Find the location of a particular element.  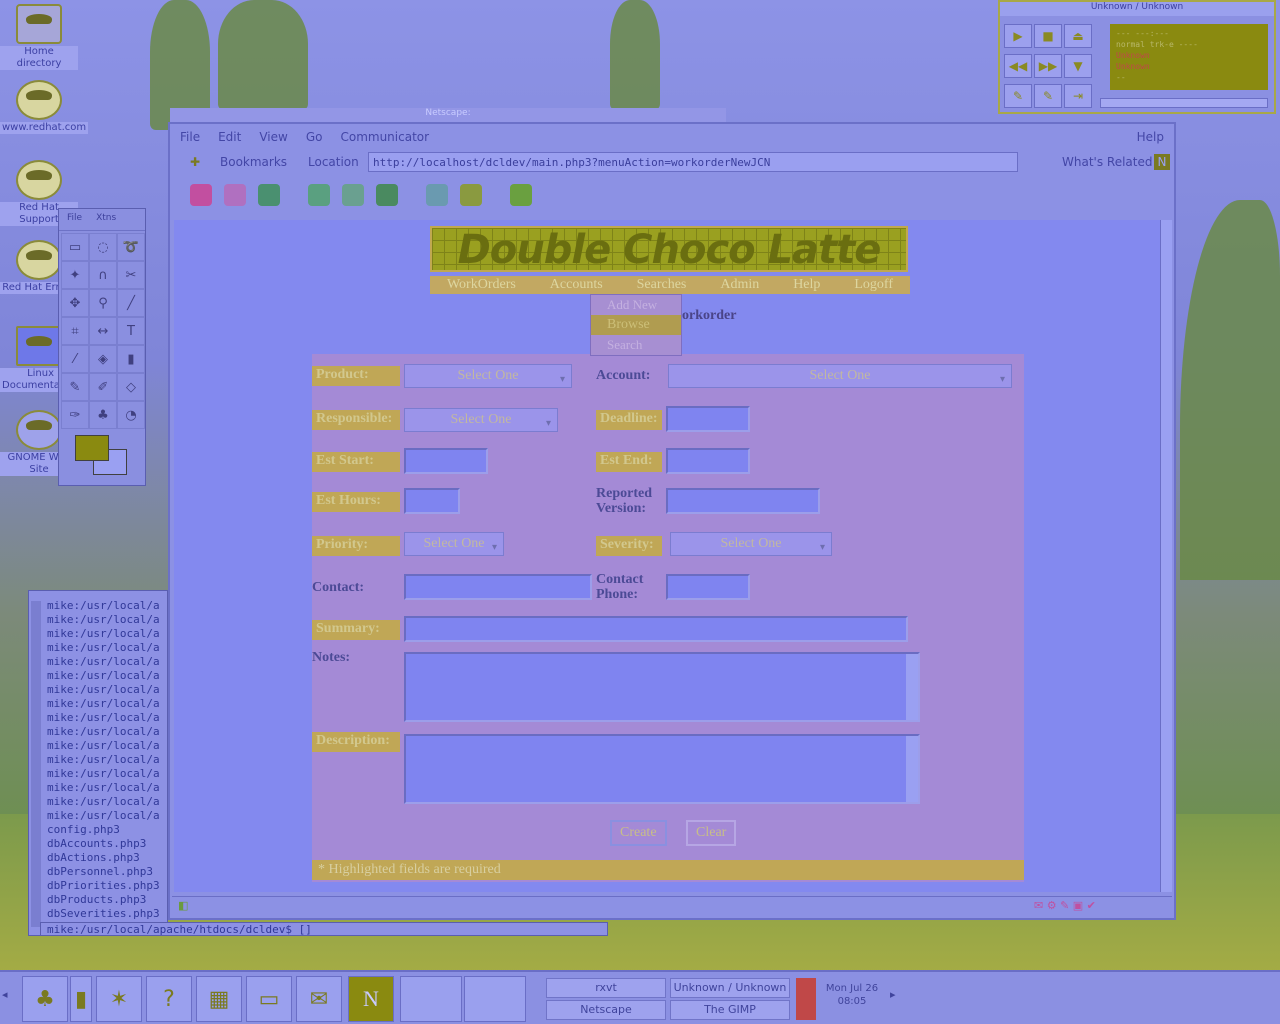

panel-hide-right-icon: ▸ is located at coordinates (893, 994).